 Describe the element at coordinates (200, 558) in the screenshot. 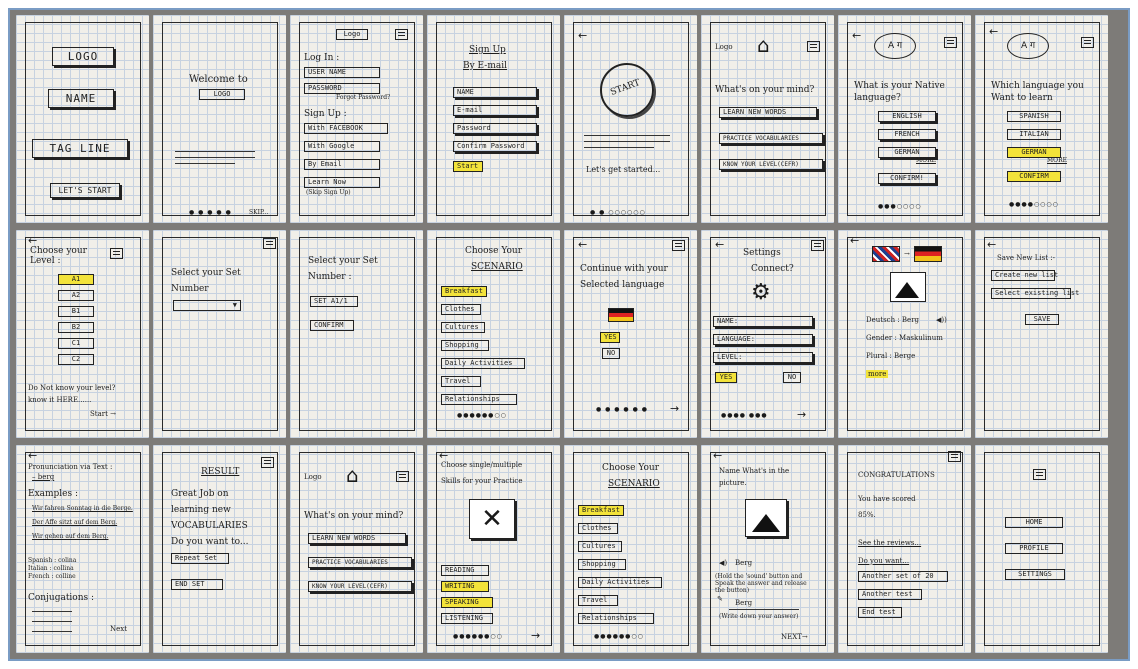

I see `repeat-set-button: Repeat Set` at that location.